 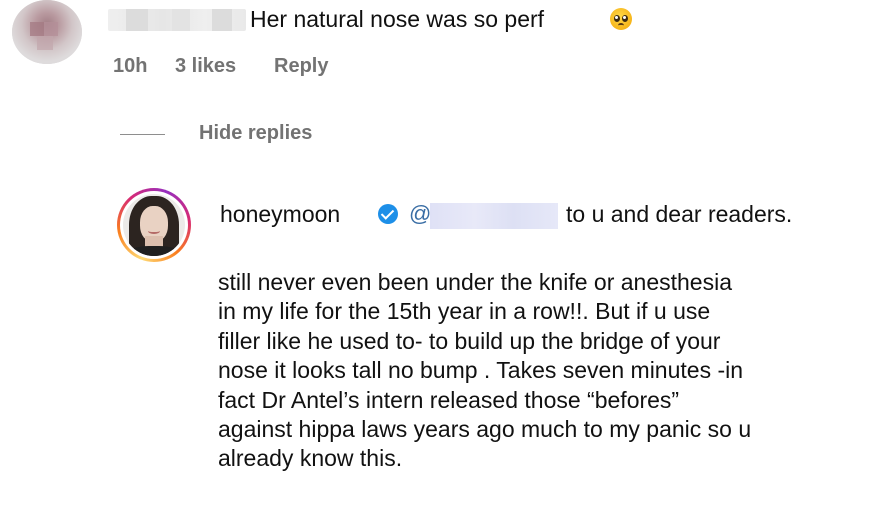 What do you see at coordinates (301, 66) in the screenshot?
I see `reply-button: Reply` at bounding box center [301, 66].